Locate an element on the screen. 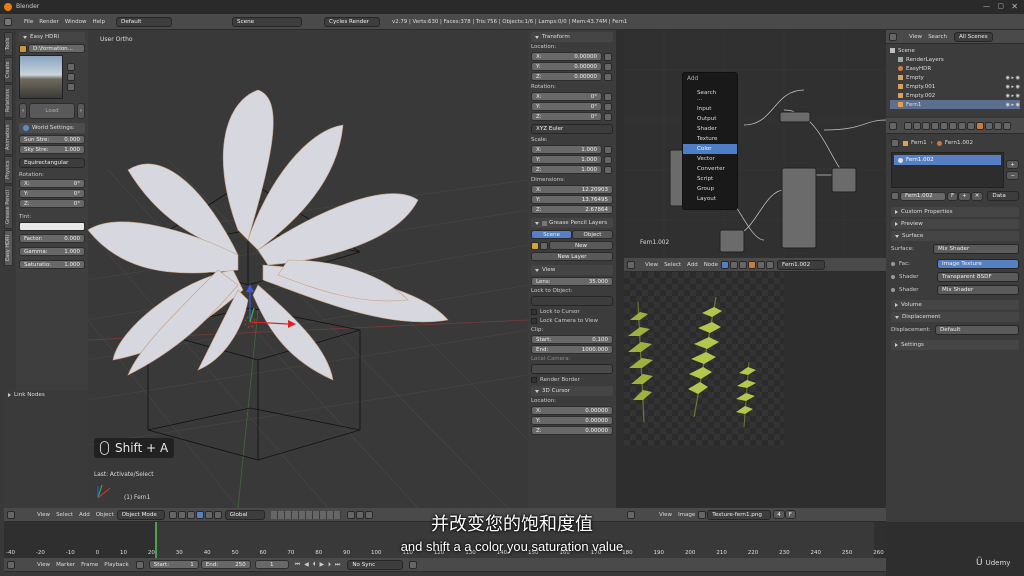 This screenshot has height=576, width=1024. load-button: Load is located at coordinates (52, 111).